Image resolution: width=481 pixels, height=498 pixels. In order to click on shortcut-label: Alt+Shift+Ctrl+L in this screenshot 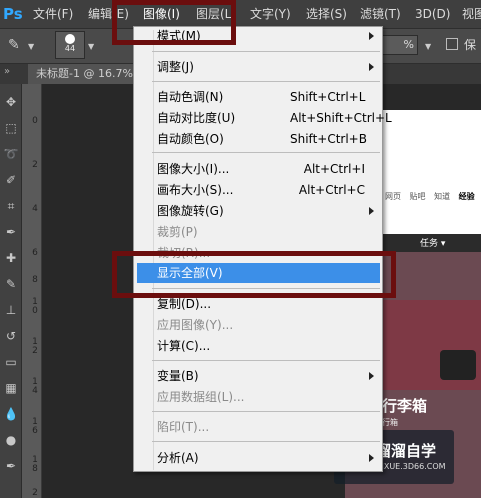, I will do `click(341, 118)`.